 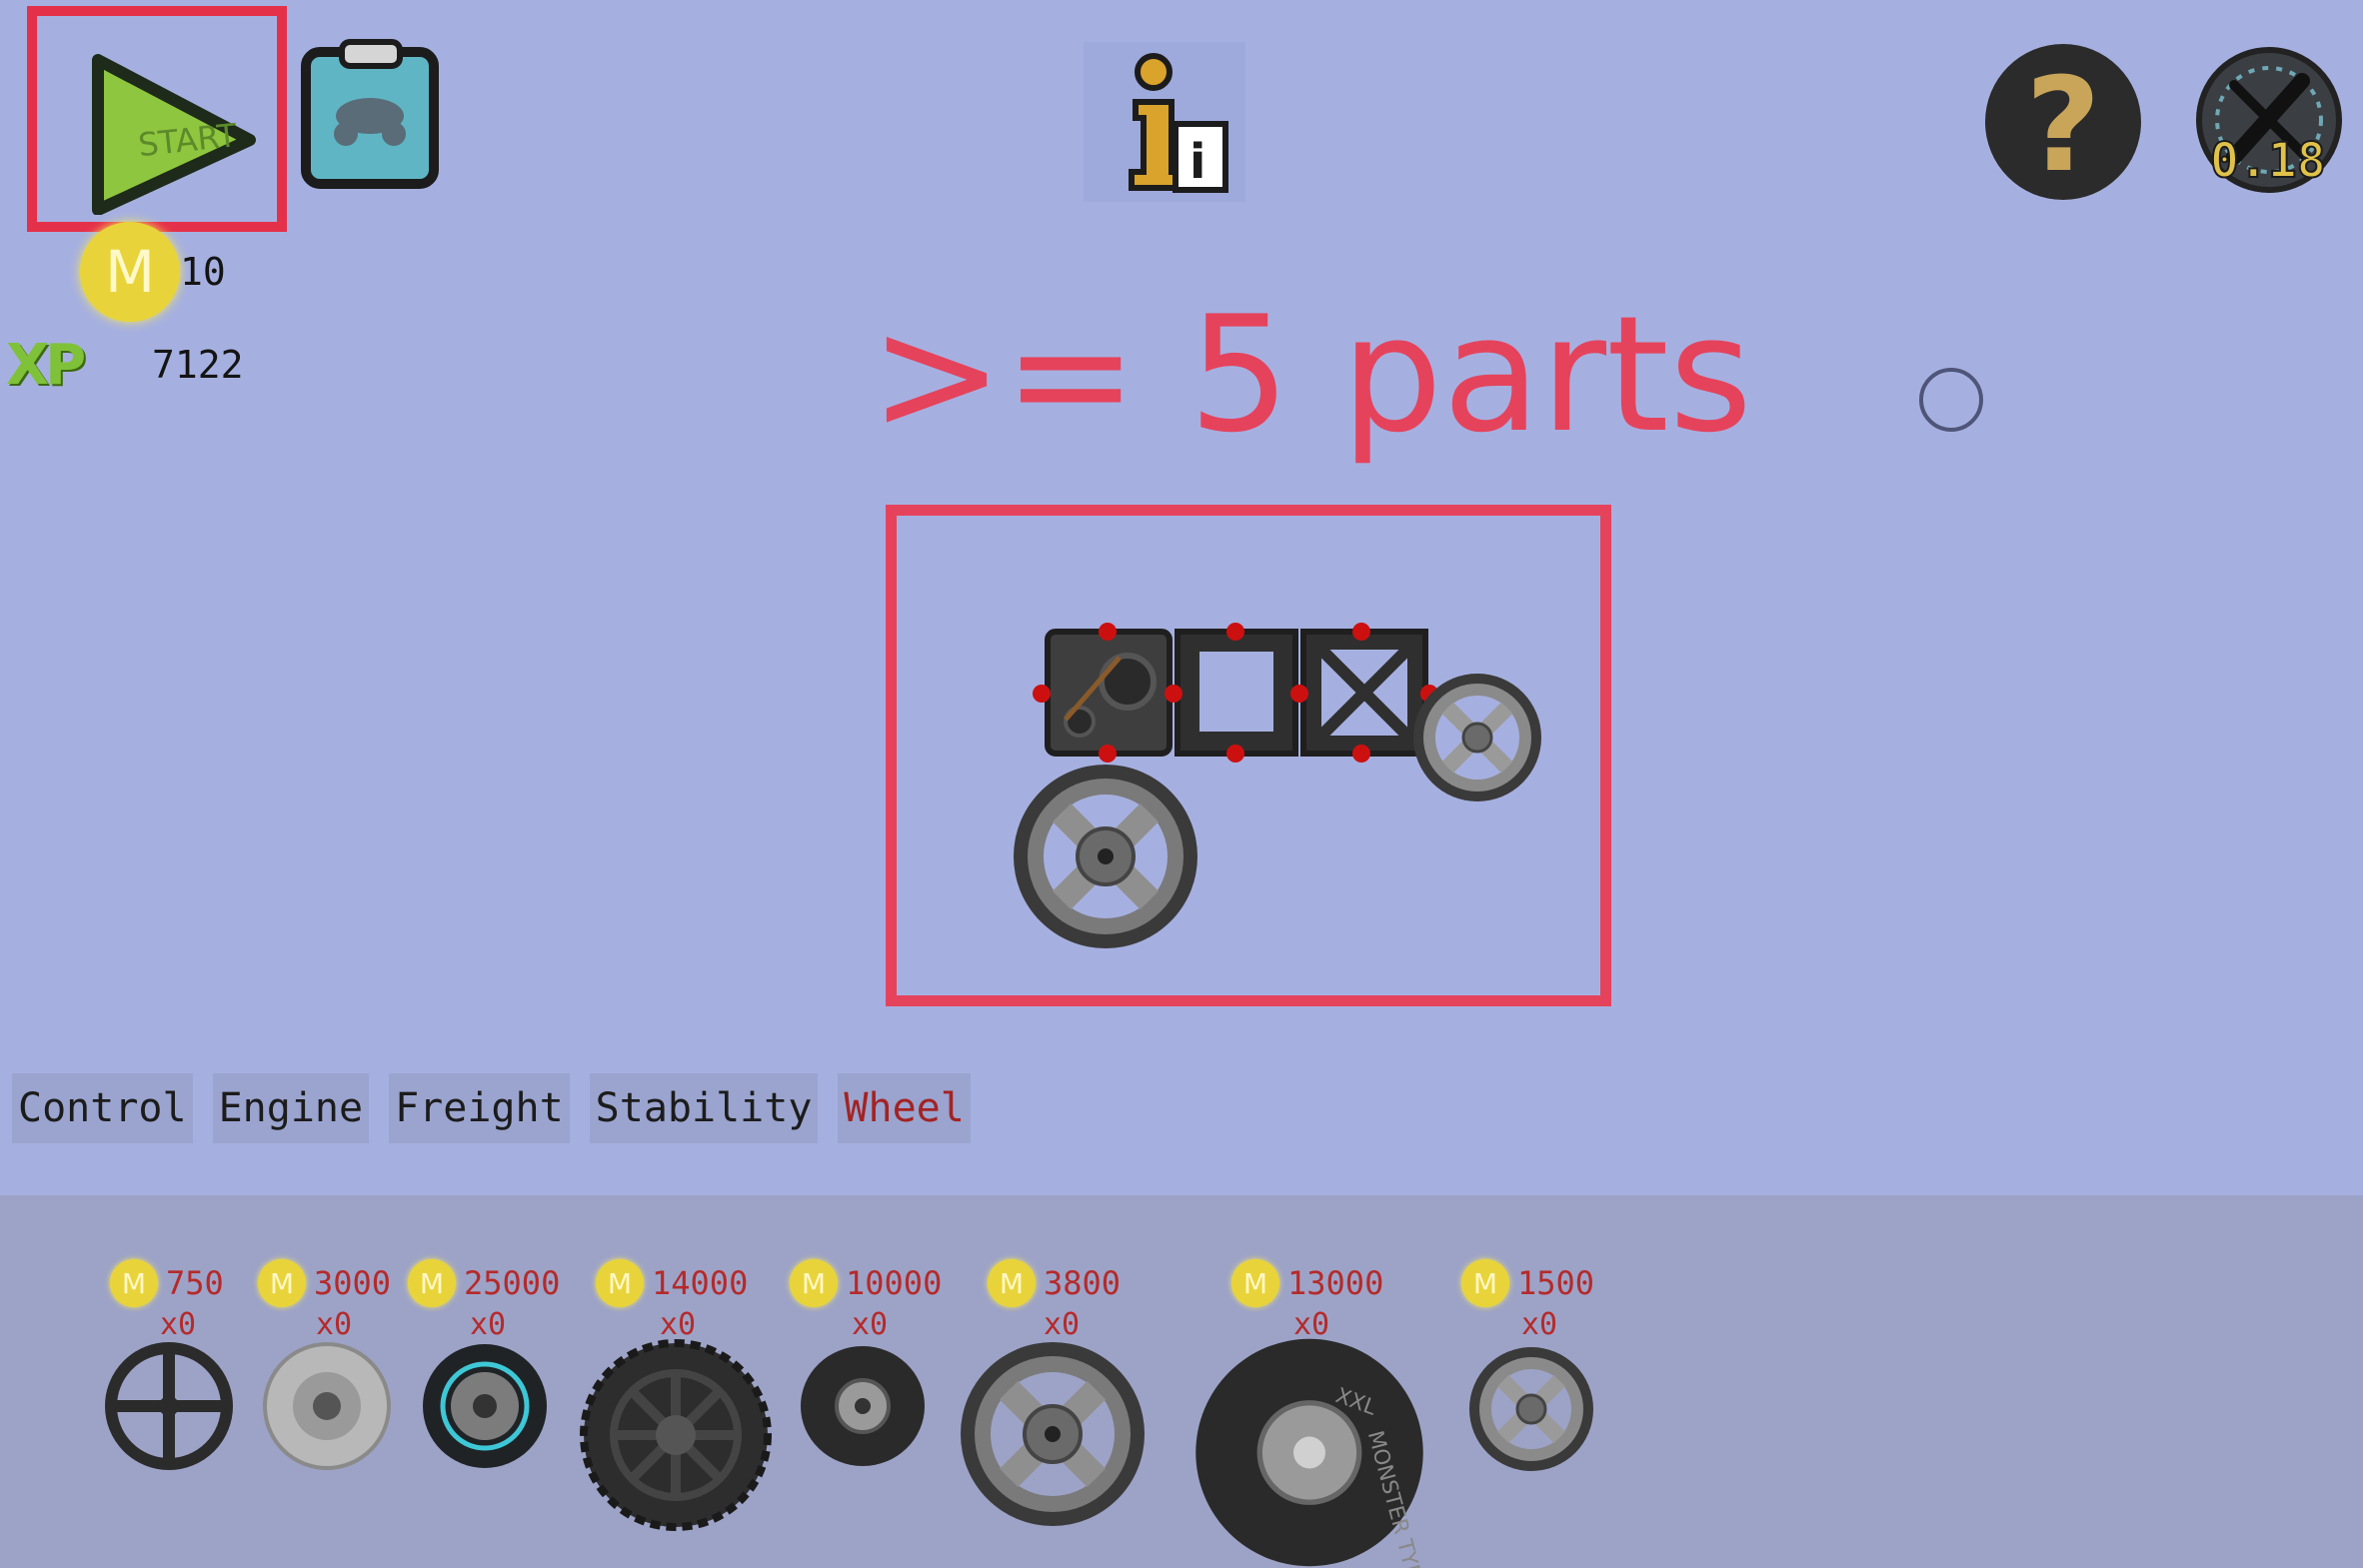 I want to click on version-label: 0.18, so click(x=2268, y=161).